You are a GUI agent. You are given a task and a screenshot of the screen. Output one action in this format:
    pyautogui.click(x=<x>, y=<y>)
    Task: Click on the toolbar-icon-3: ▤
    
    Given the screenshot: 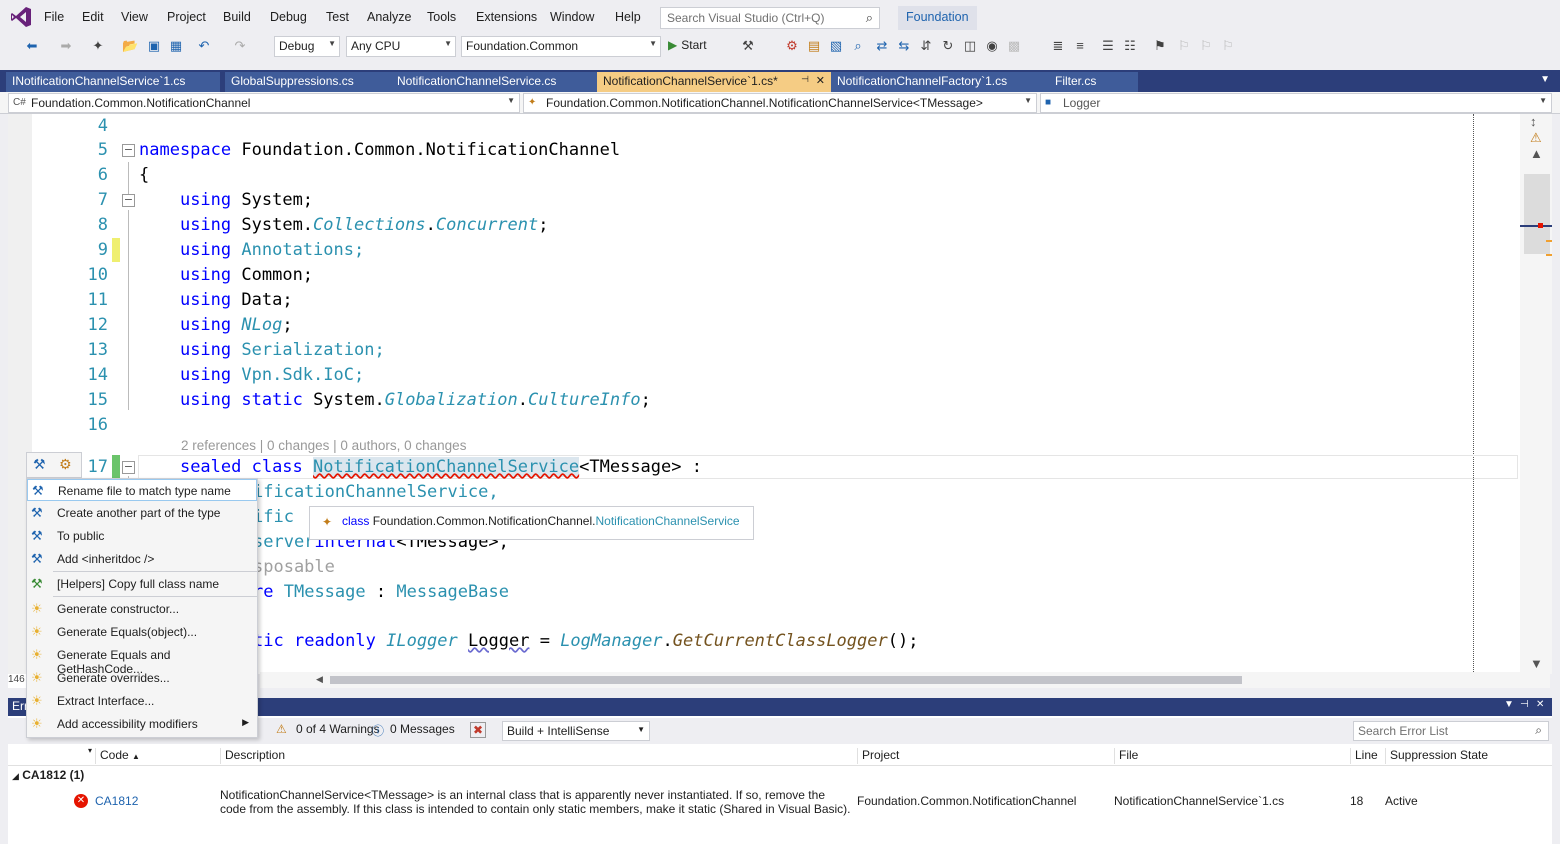 What is the action you would take?
    pyautogui.click(x=814, y=46)
    